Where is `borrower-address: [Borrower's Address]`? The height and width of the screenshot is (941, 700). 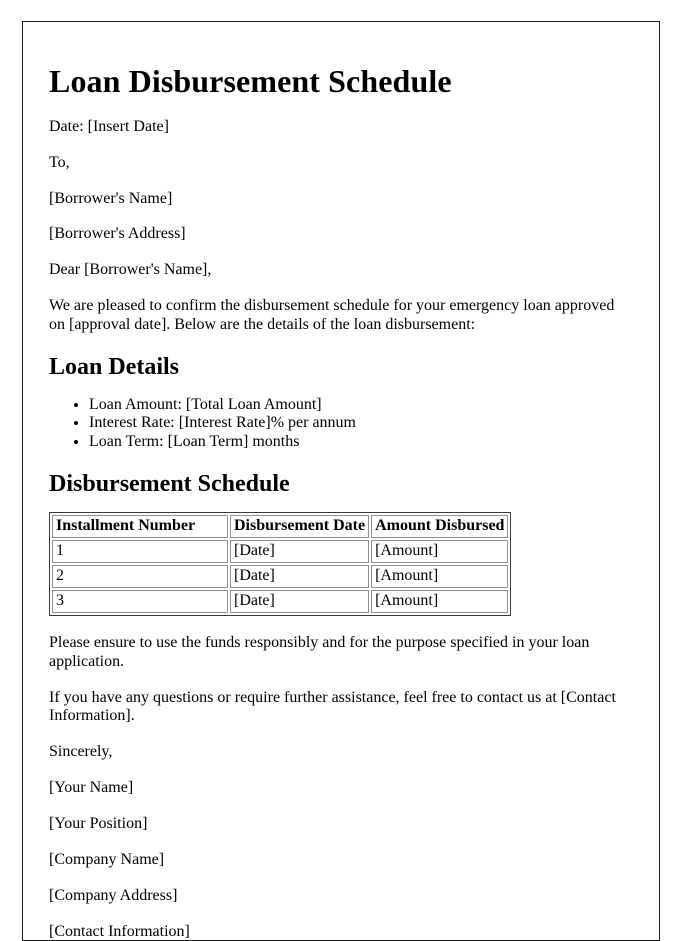 borrower-address: [Borrower's Address] is located at coordinates (117, 234).